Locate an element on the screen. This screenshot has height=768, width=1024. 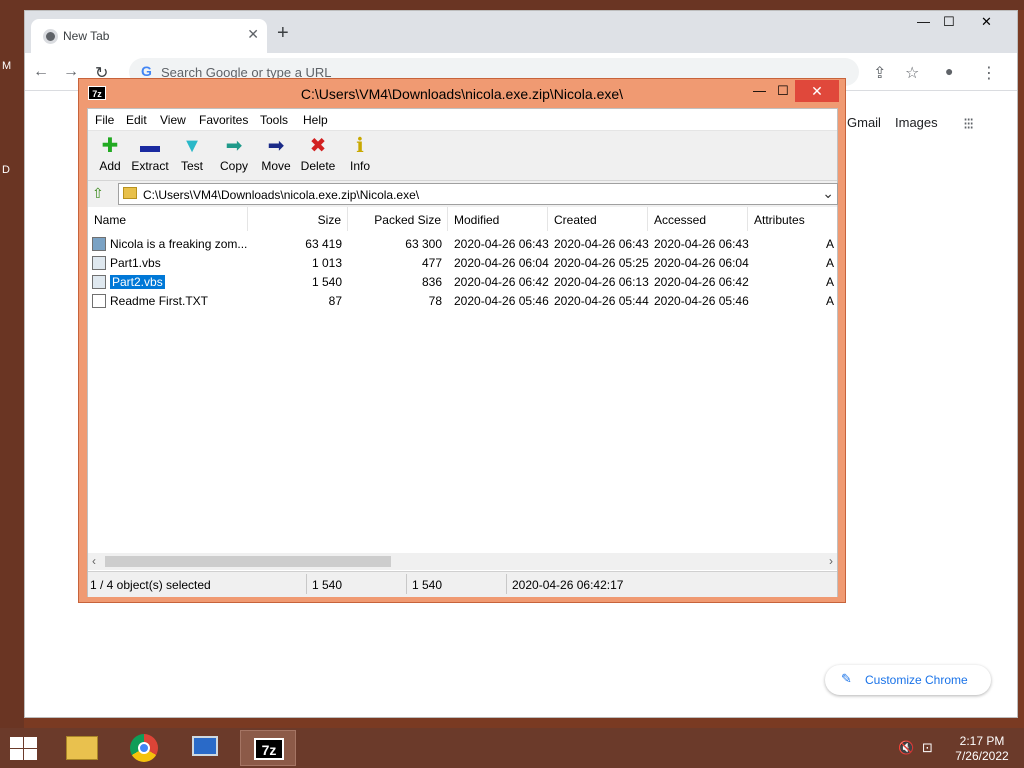
add-label: Add is located at coordinates (110, 166).